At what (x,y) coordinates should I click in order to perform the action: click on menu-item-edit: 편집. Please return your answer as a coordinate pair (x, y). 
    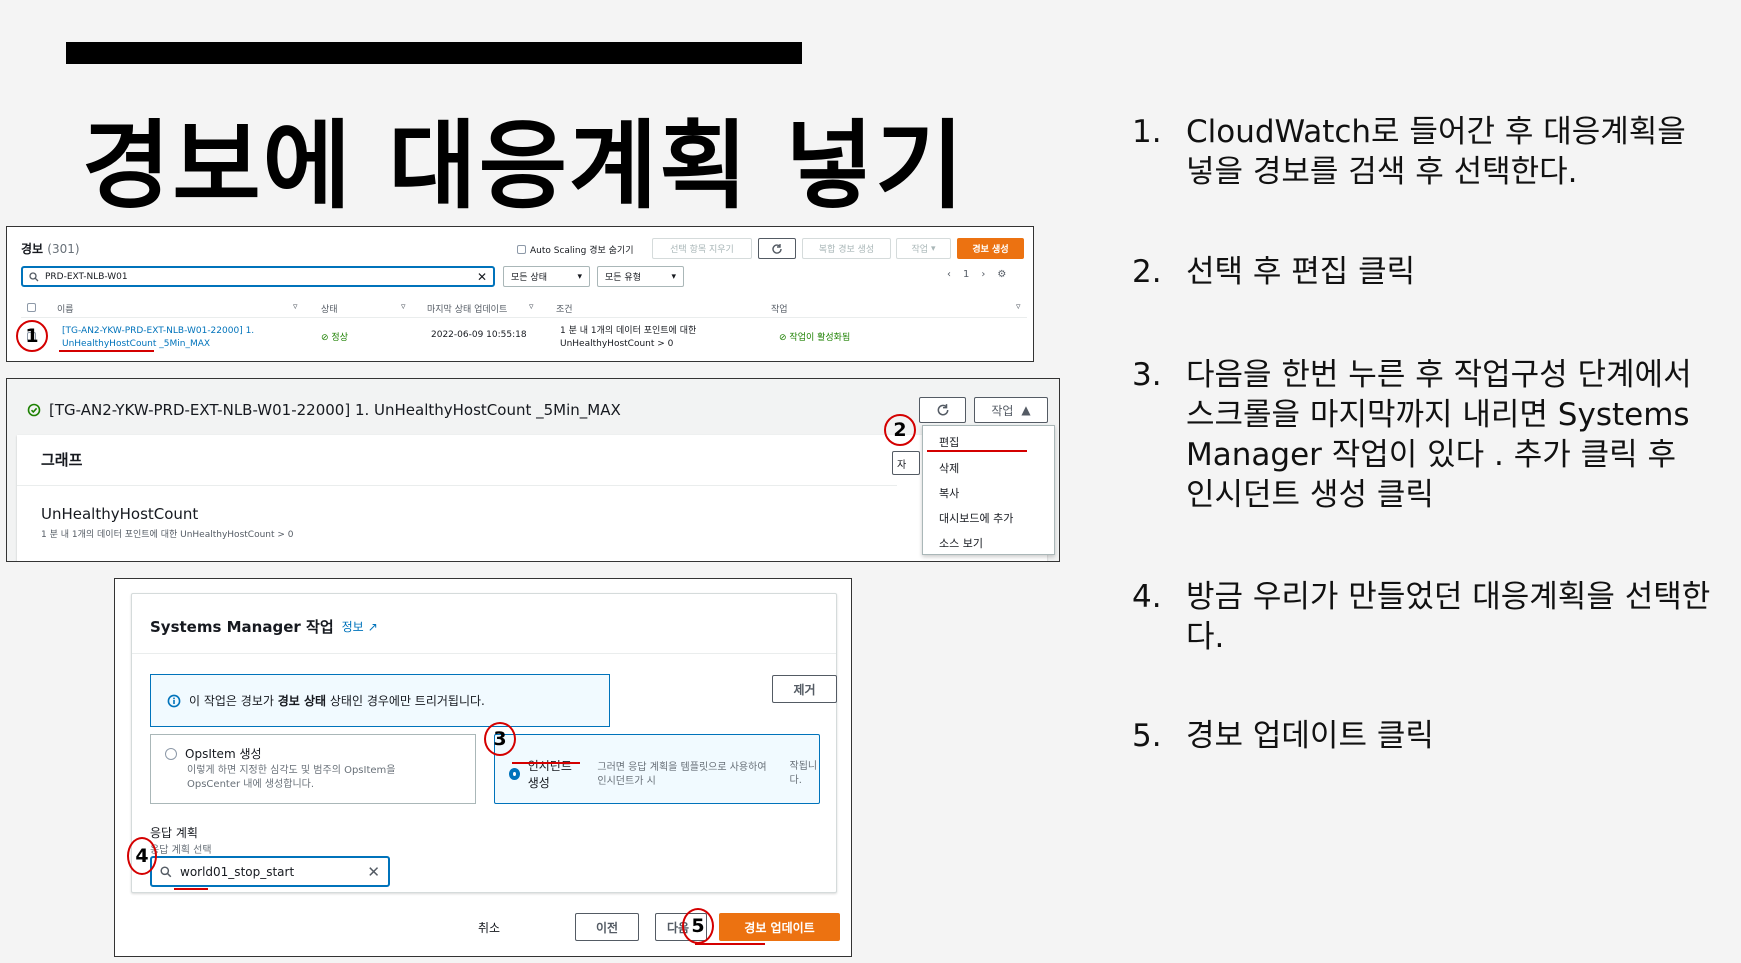
    Looking at the image, I should click on (949, 442).